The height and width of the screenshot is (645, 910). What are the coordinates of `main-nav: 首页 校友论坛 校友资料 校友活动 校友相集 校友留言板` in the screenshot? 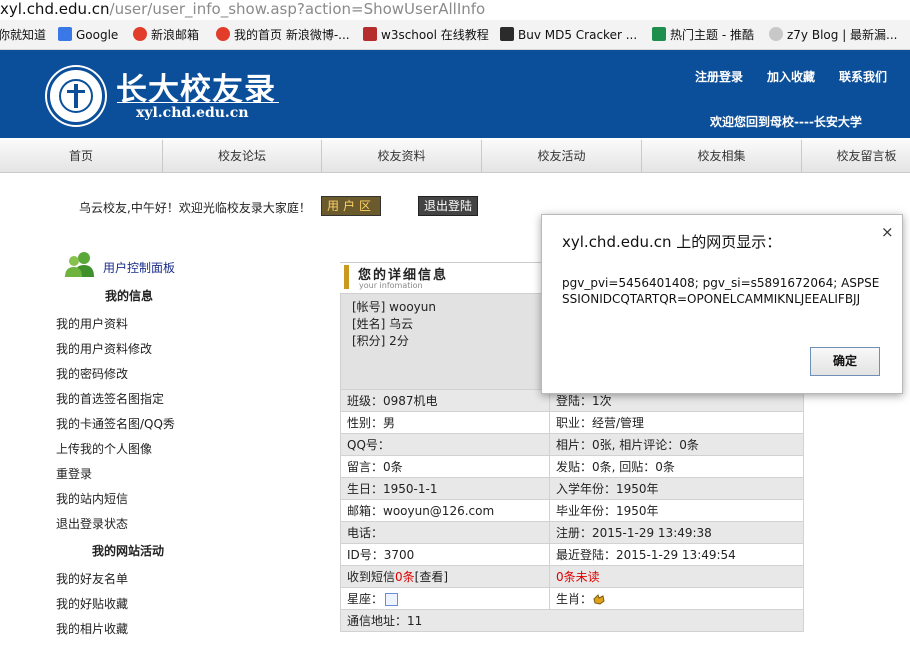 It's located at (455, 156).